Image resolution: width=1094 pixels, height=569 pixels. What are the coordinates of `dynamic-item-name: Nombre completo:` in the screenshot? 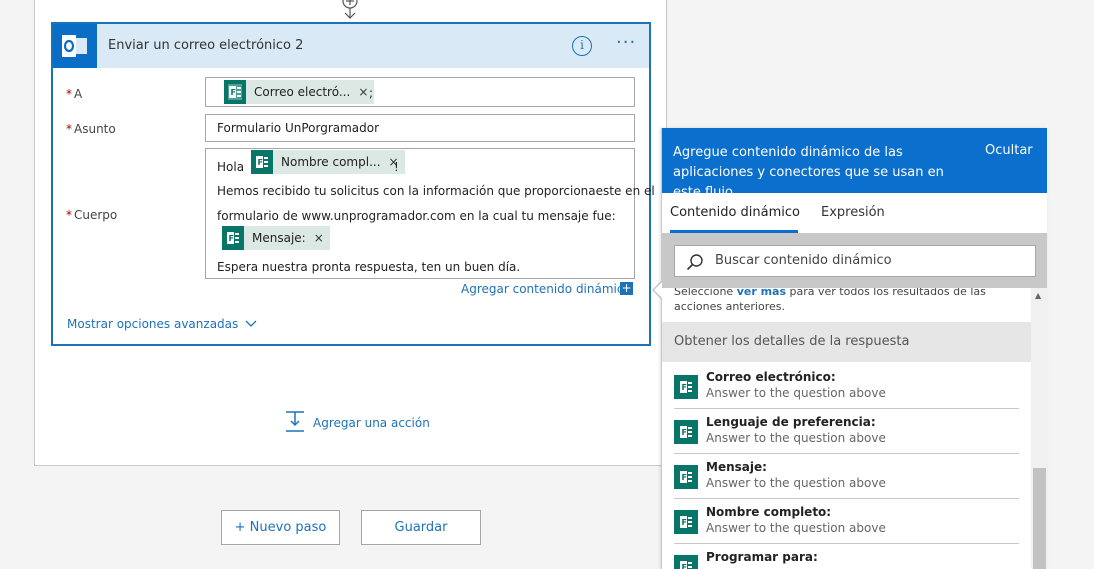 It's located at (769, 512).